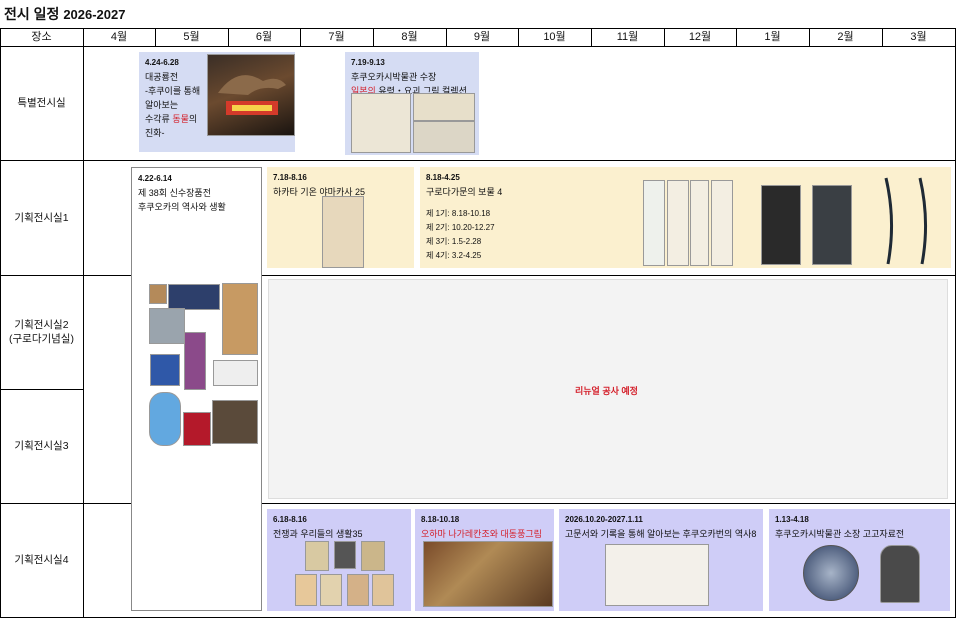 The width and height of the screenshot is (960, 619). I want to click on header-month: 10월, so click(554, 37).